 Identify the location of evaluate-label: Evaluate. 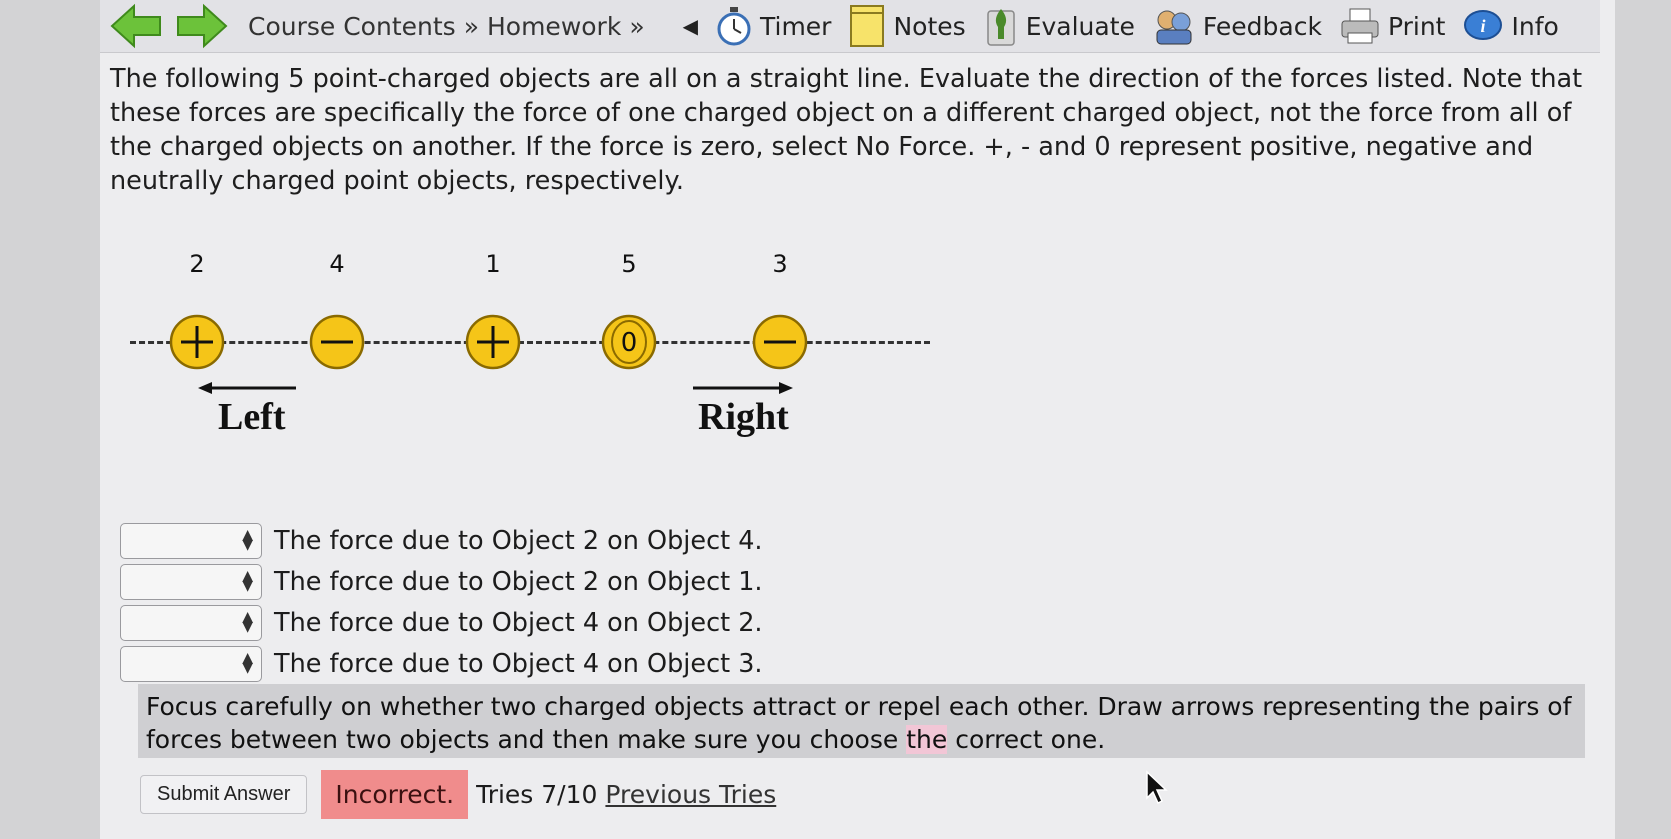
(1080, 26).